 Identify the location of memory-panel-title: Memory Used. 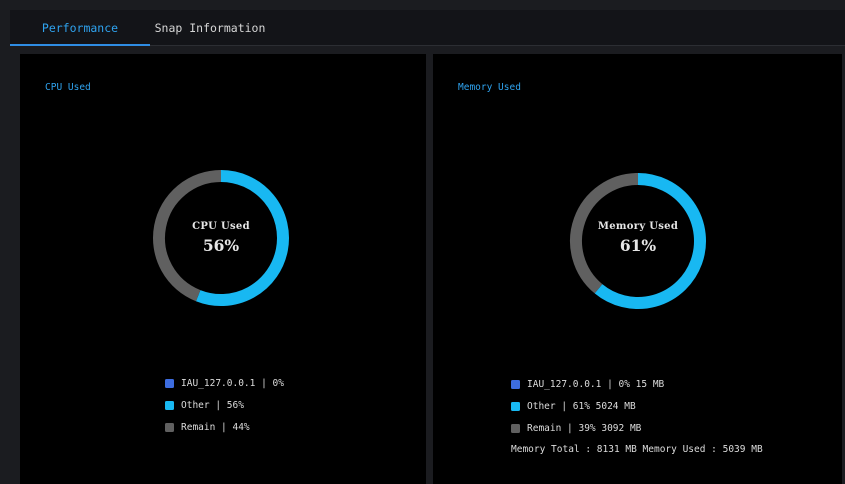
(489, 87).